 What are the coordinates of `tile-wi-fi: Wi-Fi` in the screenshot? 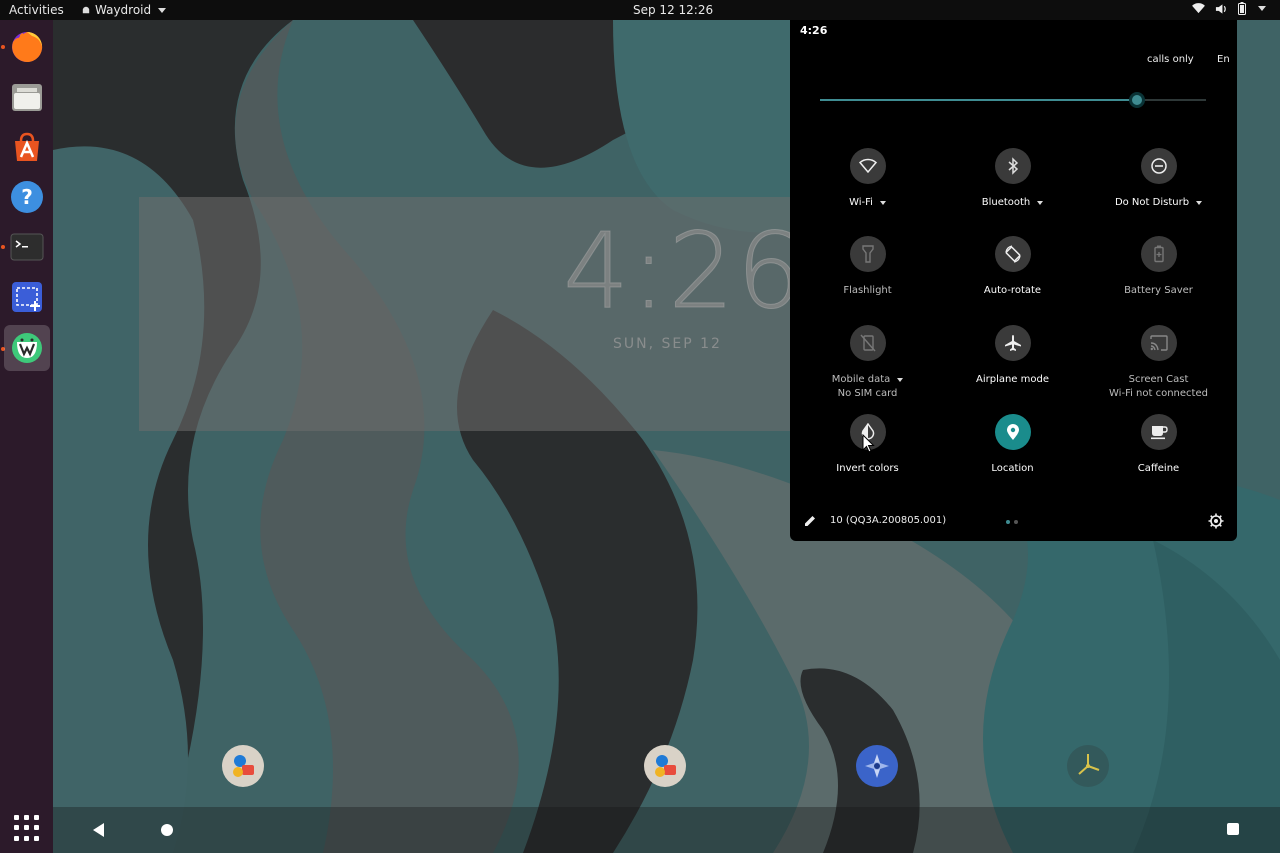 It's located at (867, 178).